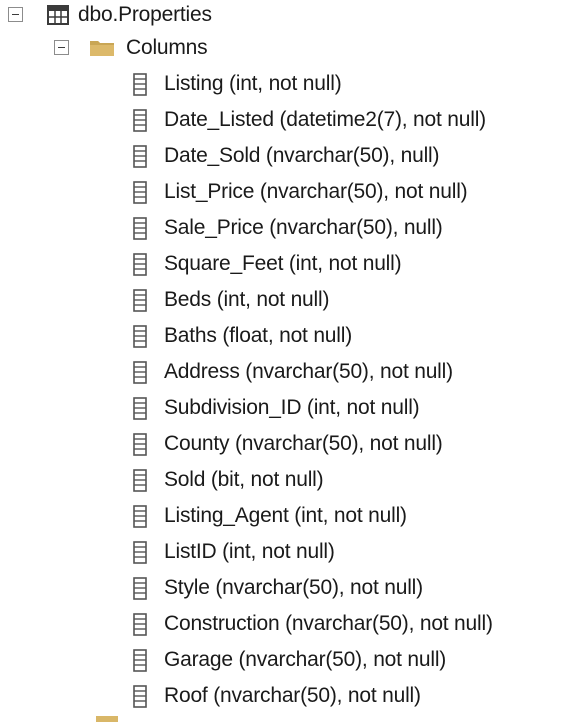  I want to click on table-icon, so click(58, 15).